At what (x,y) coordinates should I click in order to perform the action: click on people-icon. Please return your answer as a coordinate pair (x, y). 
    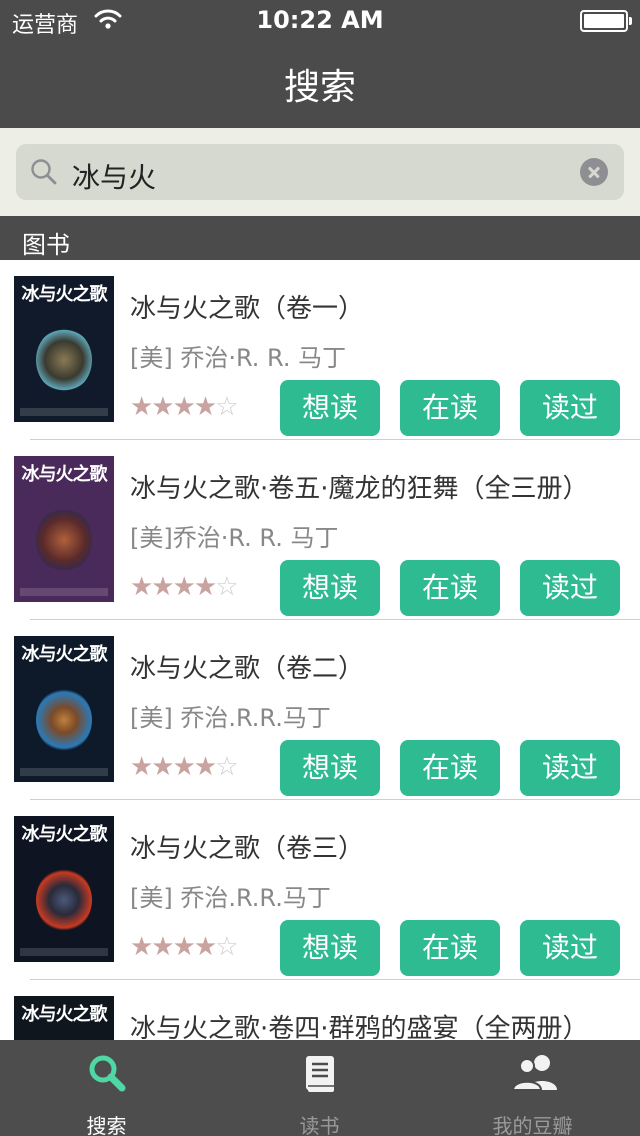
    Looking at the image, I should click on (534, 1074).